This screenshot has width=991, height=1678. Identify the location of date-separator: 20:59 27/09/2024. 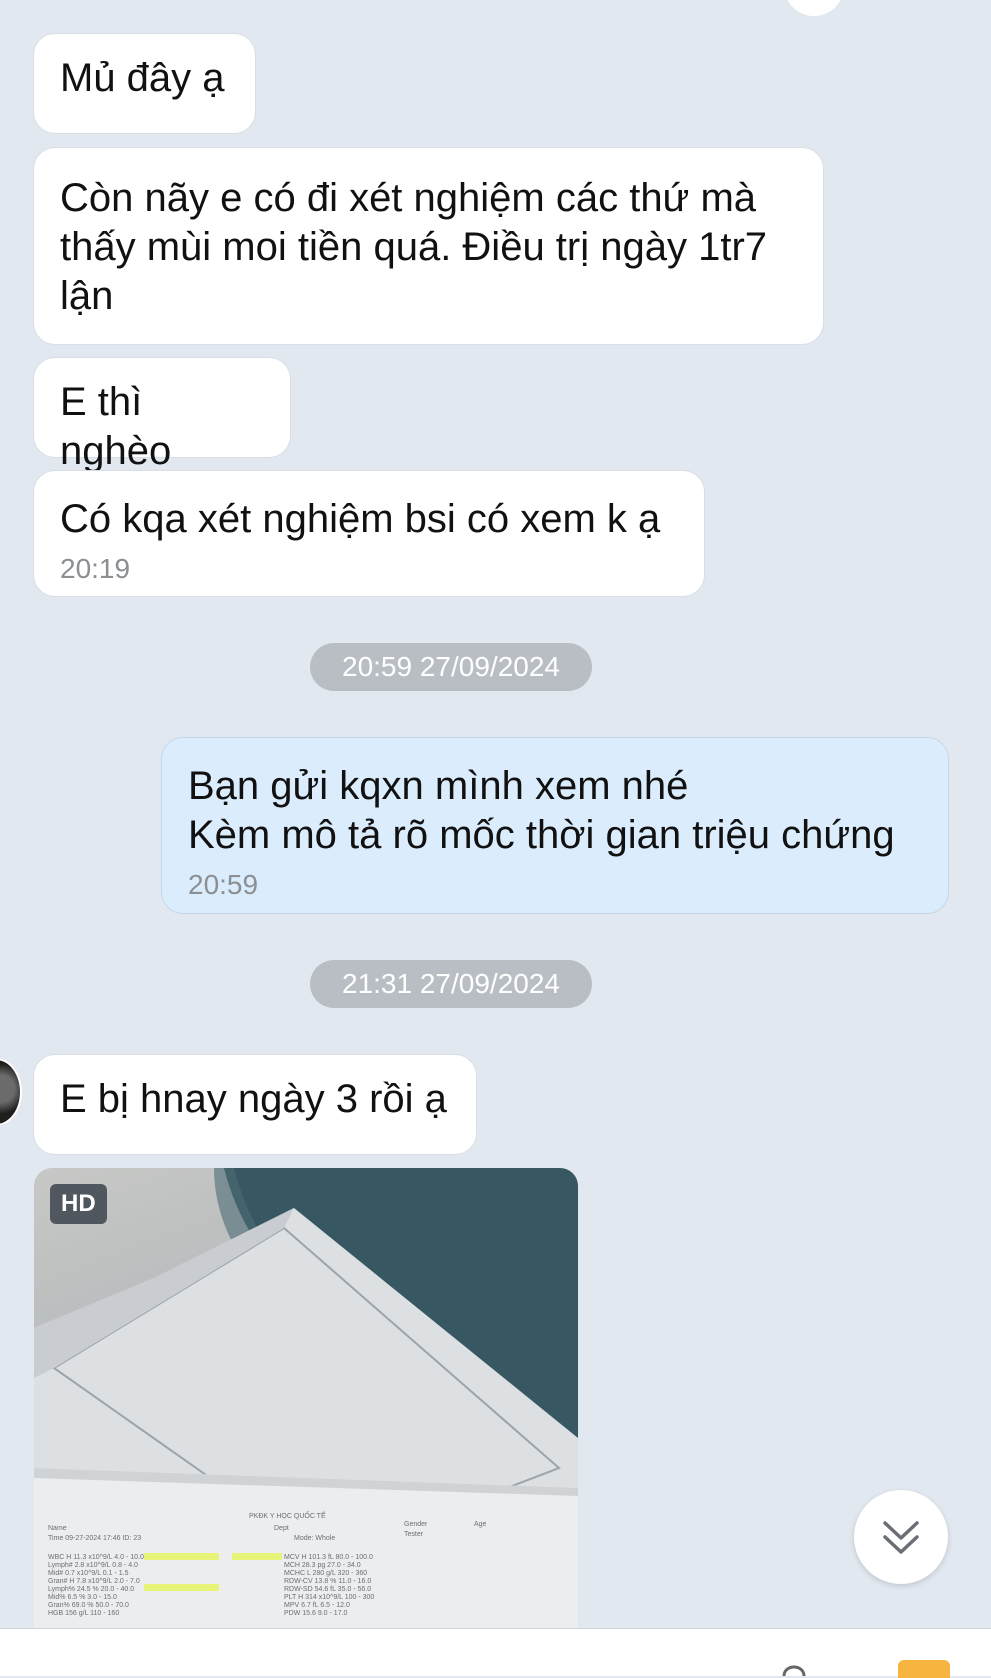
(451, 667).